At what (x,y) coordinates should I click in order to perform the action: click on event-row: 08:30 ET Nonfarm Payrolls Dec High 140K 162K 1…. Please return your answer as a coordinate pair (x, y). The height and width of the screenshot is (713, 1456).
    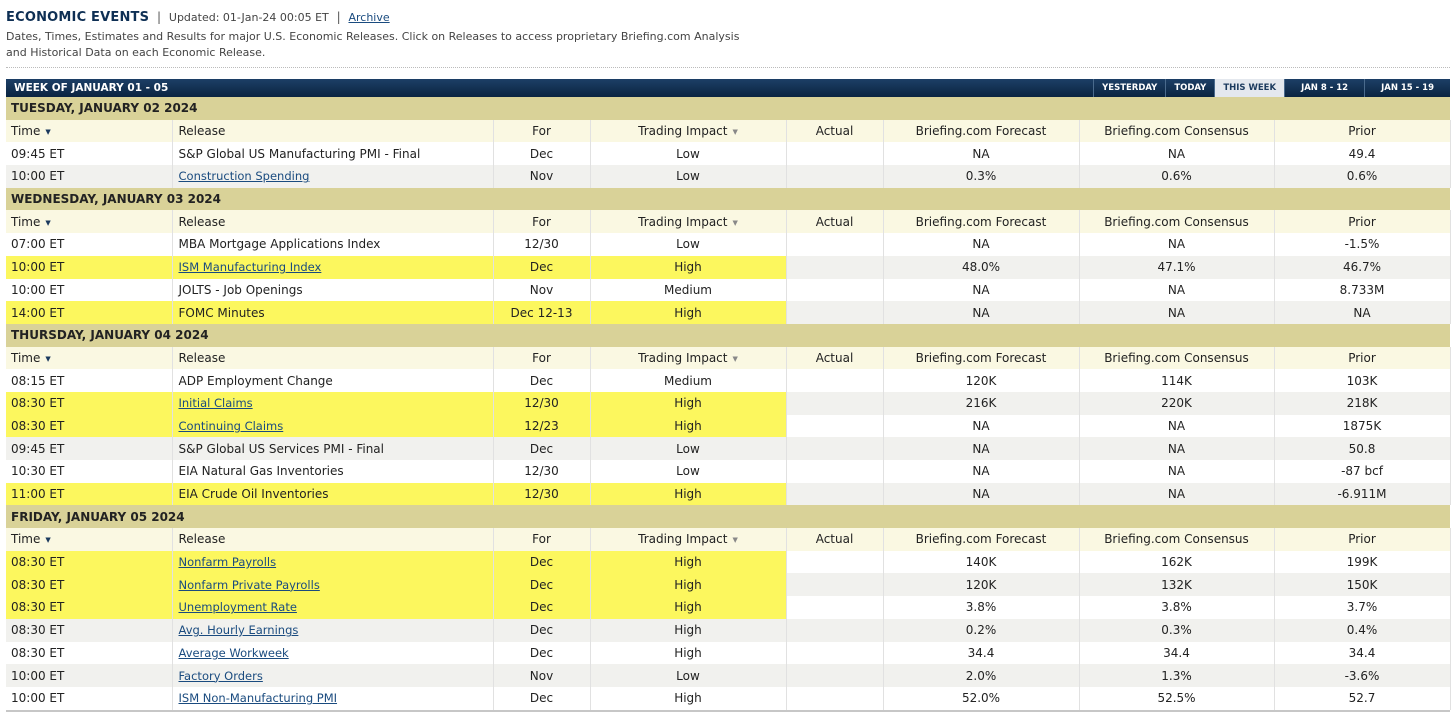
    Looking at the image, I should click on (728, 562).